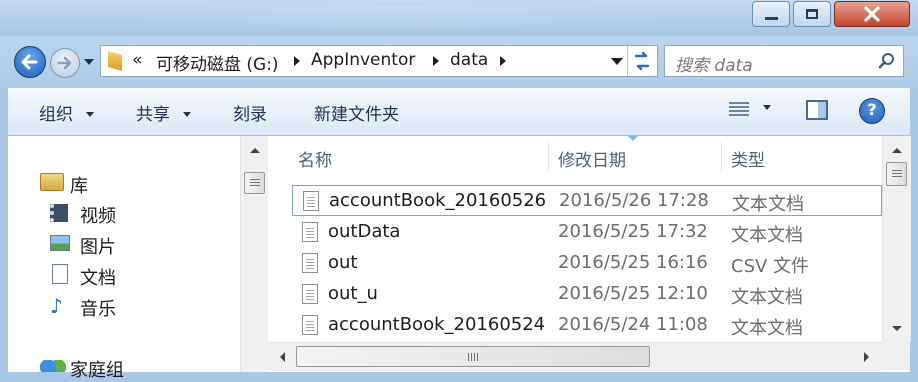 The width and height of the screenshot is (918, 382). I want to click on recent-pages-dropdown, so click(89, 62).